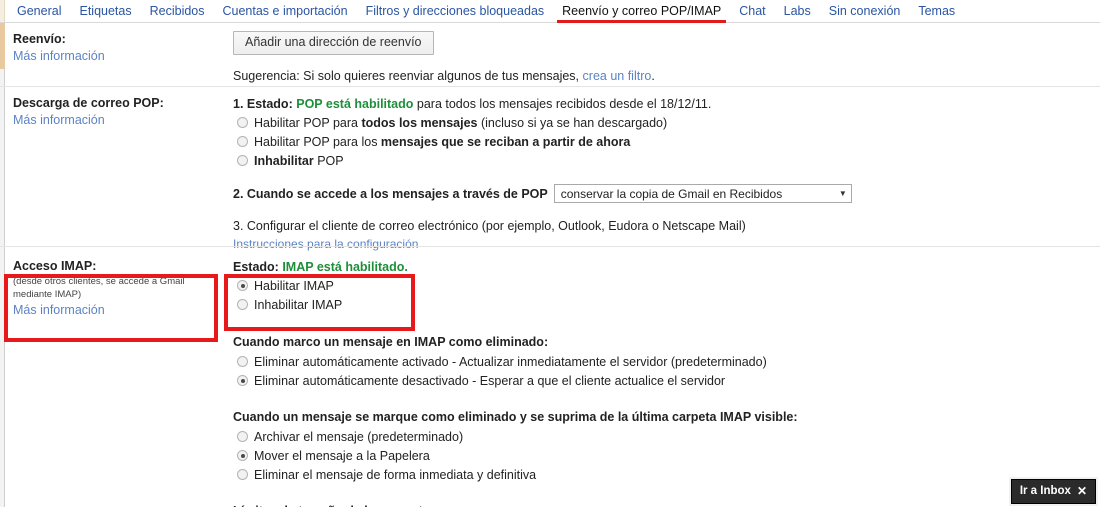 This screenshot has width=1100, height=507. Describe the element at coordinates (298, 305) in the screenshot. I see `imap-option-disable-label: Inhabilitar IMAP` at that location.